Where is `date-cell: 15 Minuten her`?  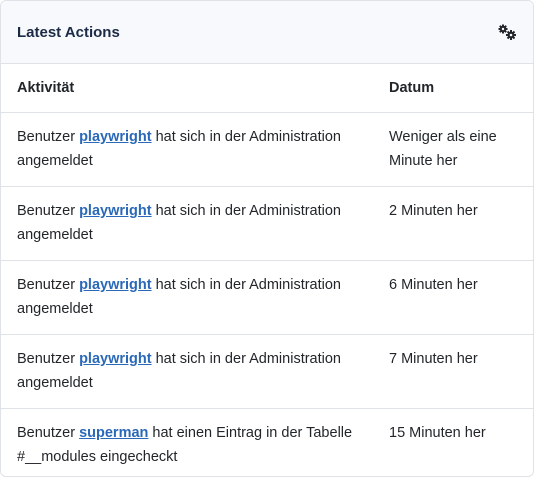 date-cell: 15 Minuten her is located at coordinates (437, 433).